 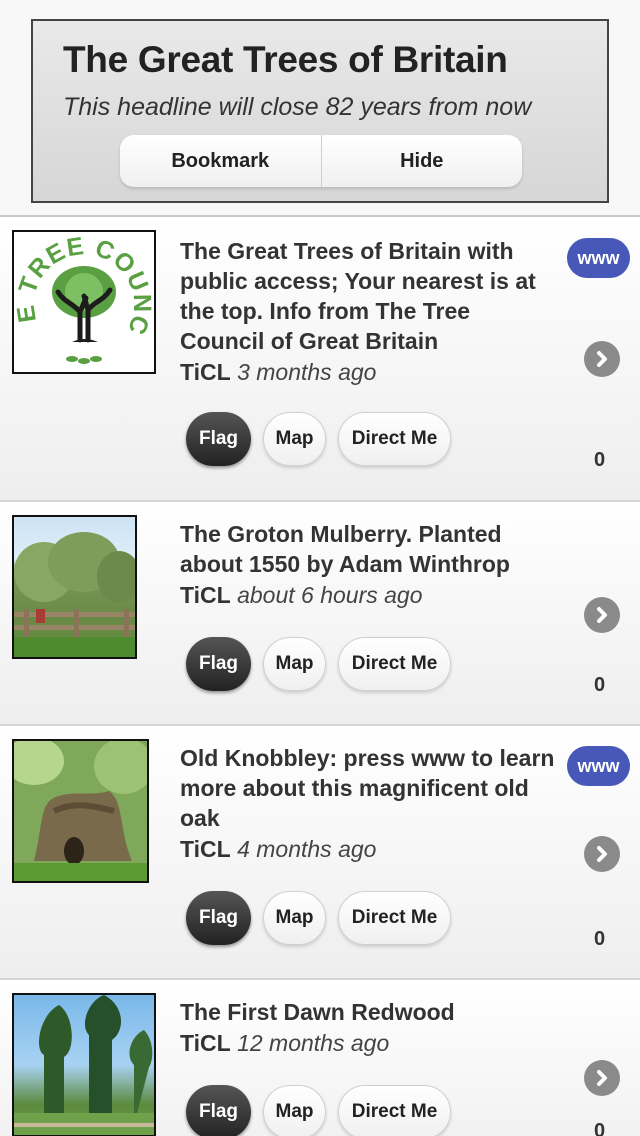 What do you see at coordinates (370, 1012) in the screenshot?
I see `item-title: The First Dawn Redwood` at bounding box center [370, 1012].